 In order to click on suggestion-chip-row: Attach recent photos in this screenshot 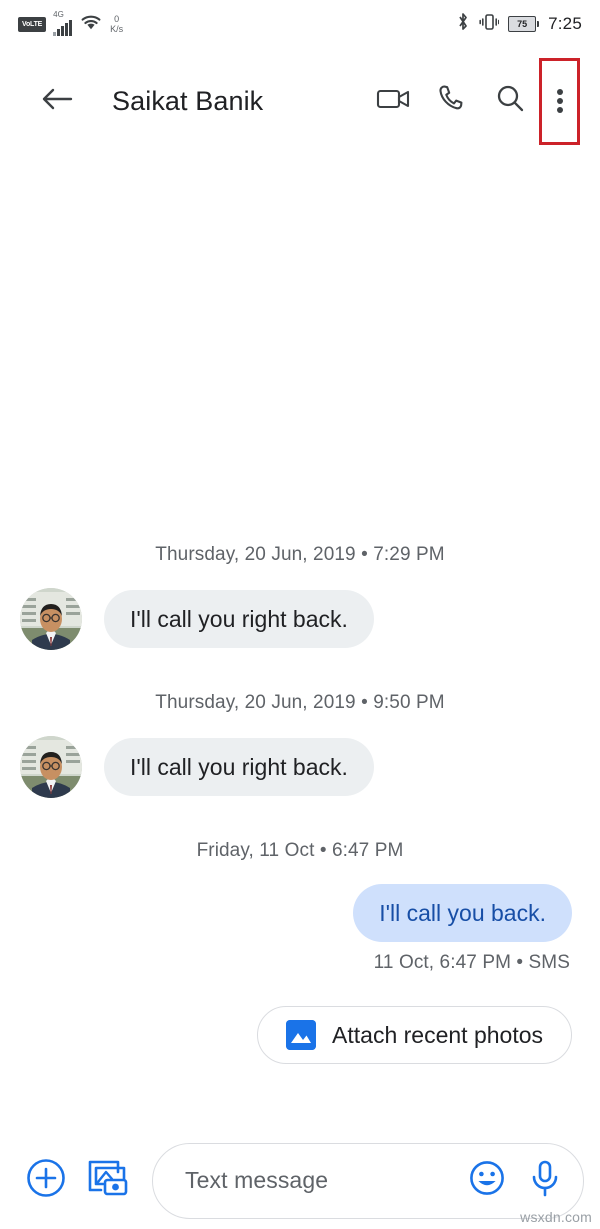, I will do `click(300, 1035)`.